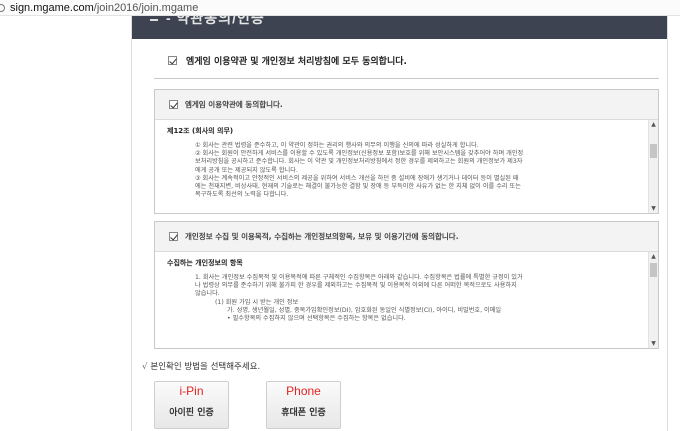 This screenshot has height=431, width=680. I want to click on agree-all-row: 엠게임 이용약관 및 개인정보 처리방침에 모두 동의합니다., so click(287, 60).